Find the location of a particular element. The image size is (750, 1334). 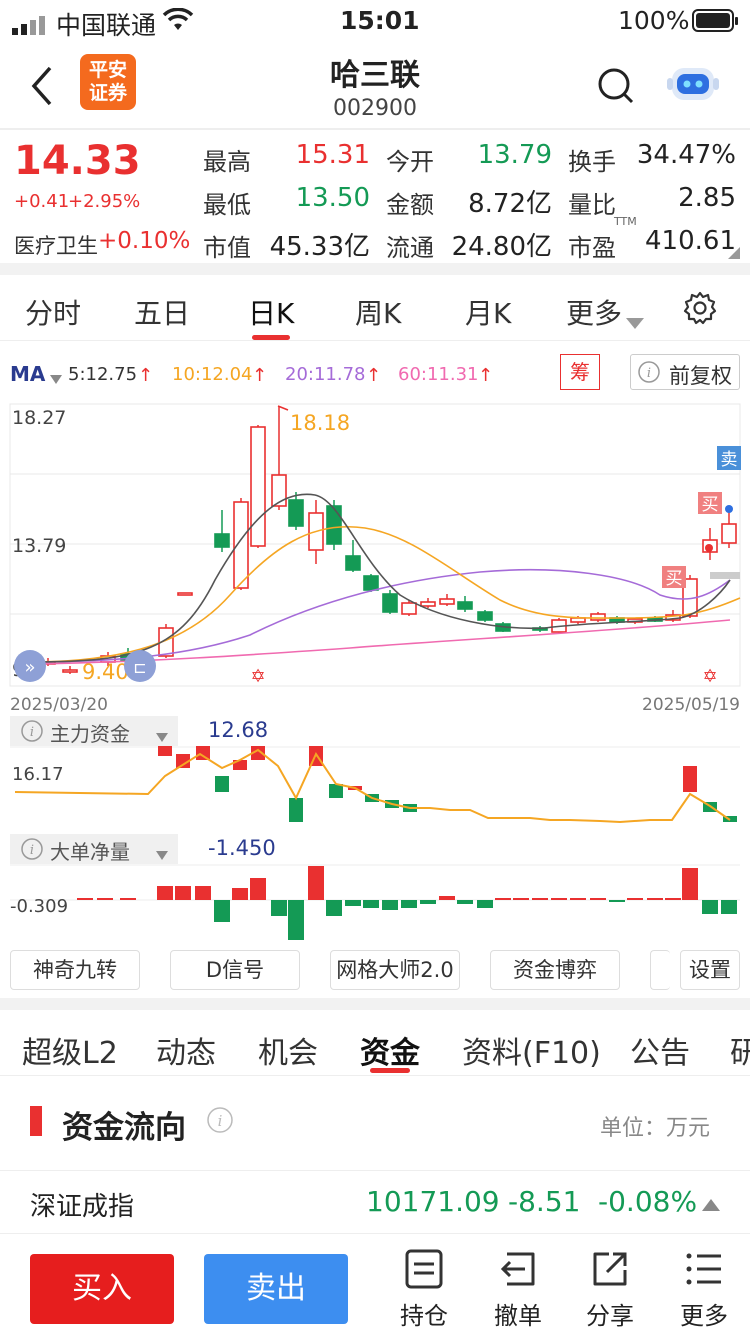

index-change: -8.51 is located at coordinates (544, 1201).